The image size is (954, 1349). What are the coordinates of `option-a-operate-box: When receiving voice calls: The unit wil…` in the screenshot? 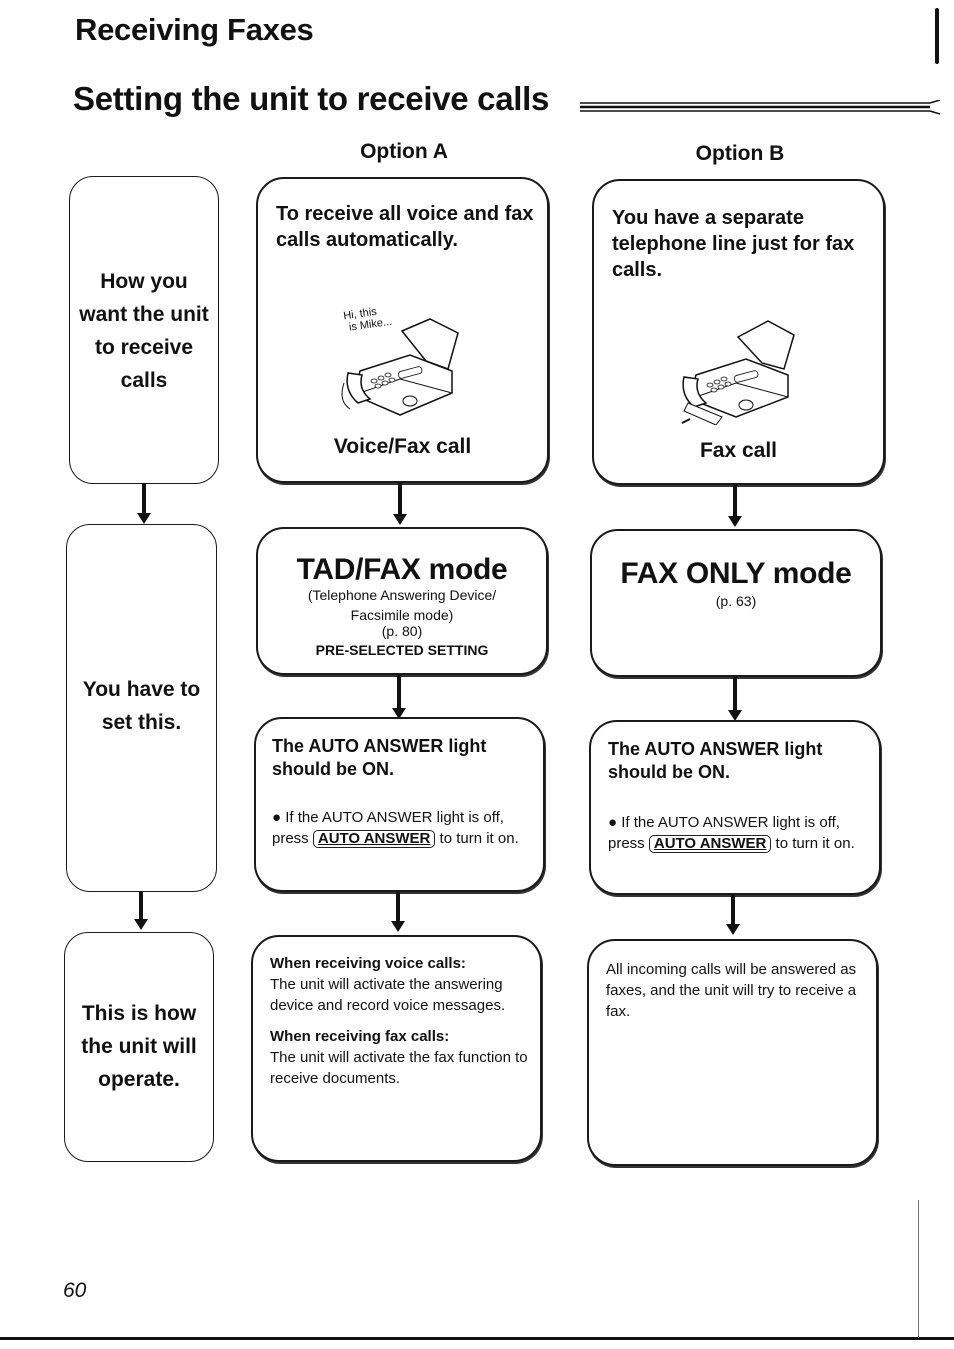 It's located at (396, 1048).